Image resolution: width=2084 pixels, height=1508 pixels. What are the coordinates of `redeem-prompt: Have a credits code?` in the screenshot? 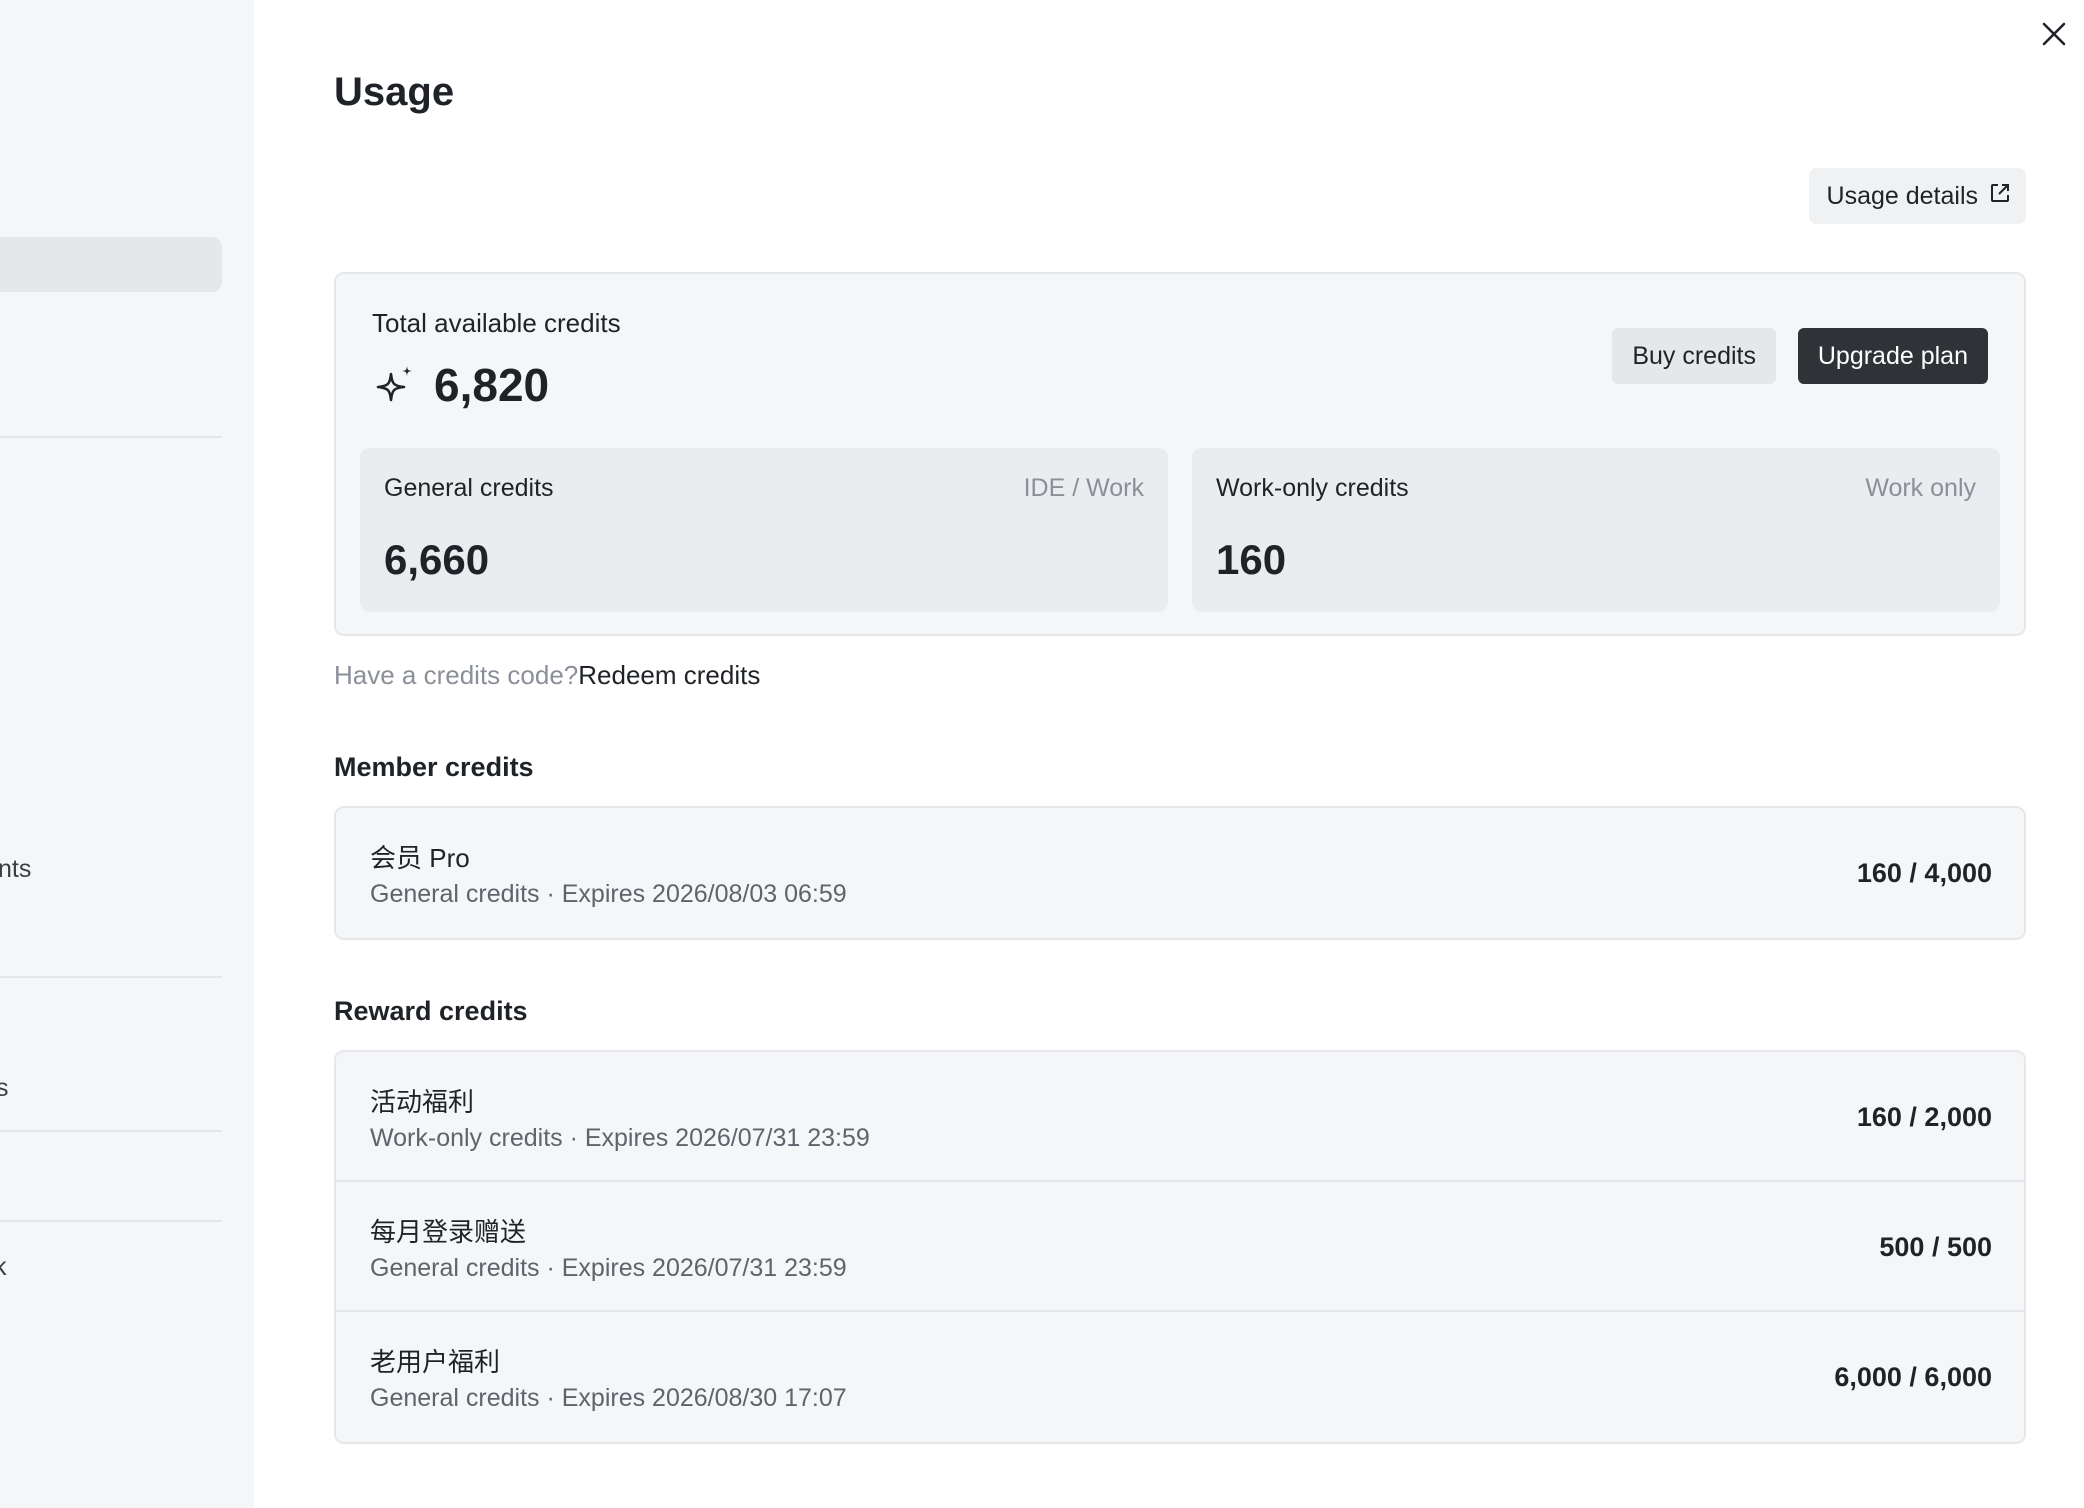 It's located at (456, 675).